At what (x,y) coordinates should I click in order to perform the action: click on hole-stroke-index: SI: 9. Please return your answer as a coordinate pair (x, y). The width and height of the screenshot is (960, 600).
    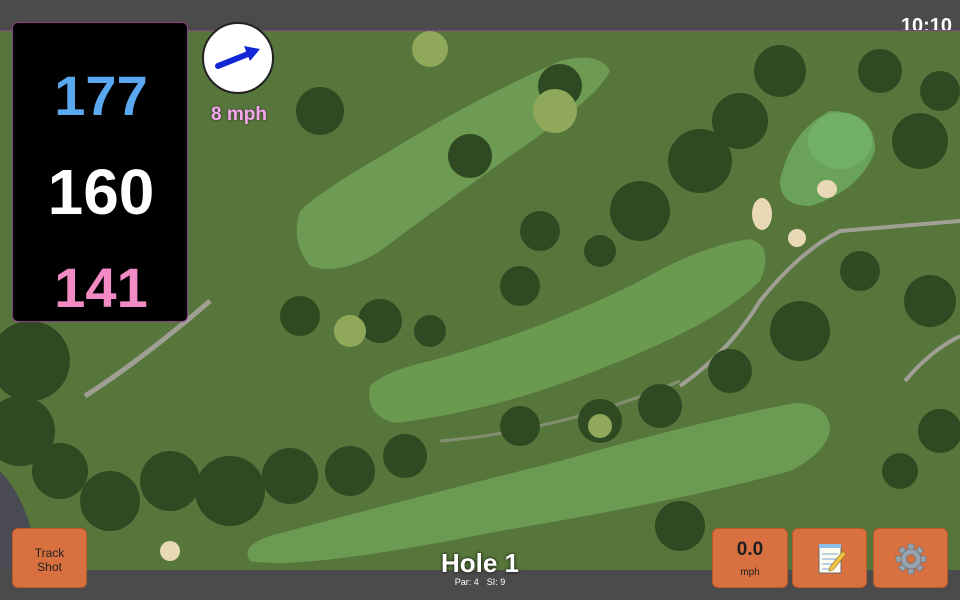
    Looking at the image, I should click on (496, 582).